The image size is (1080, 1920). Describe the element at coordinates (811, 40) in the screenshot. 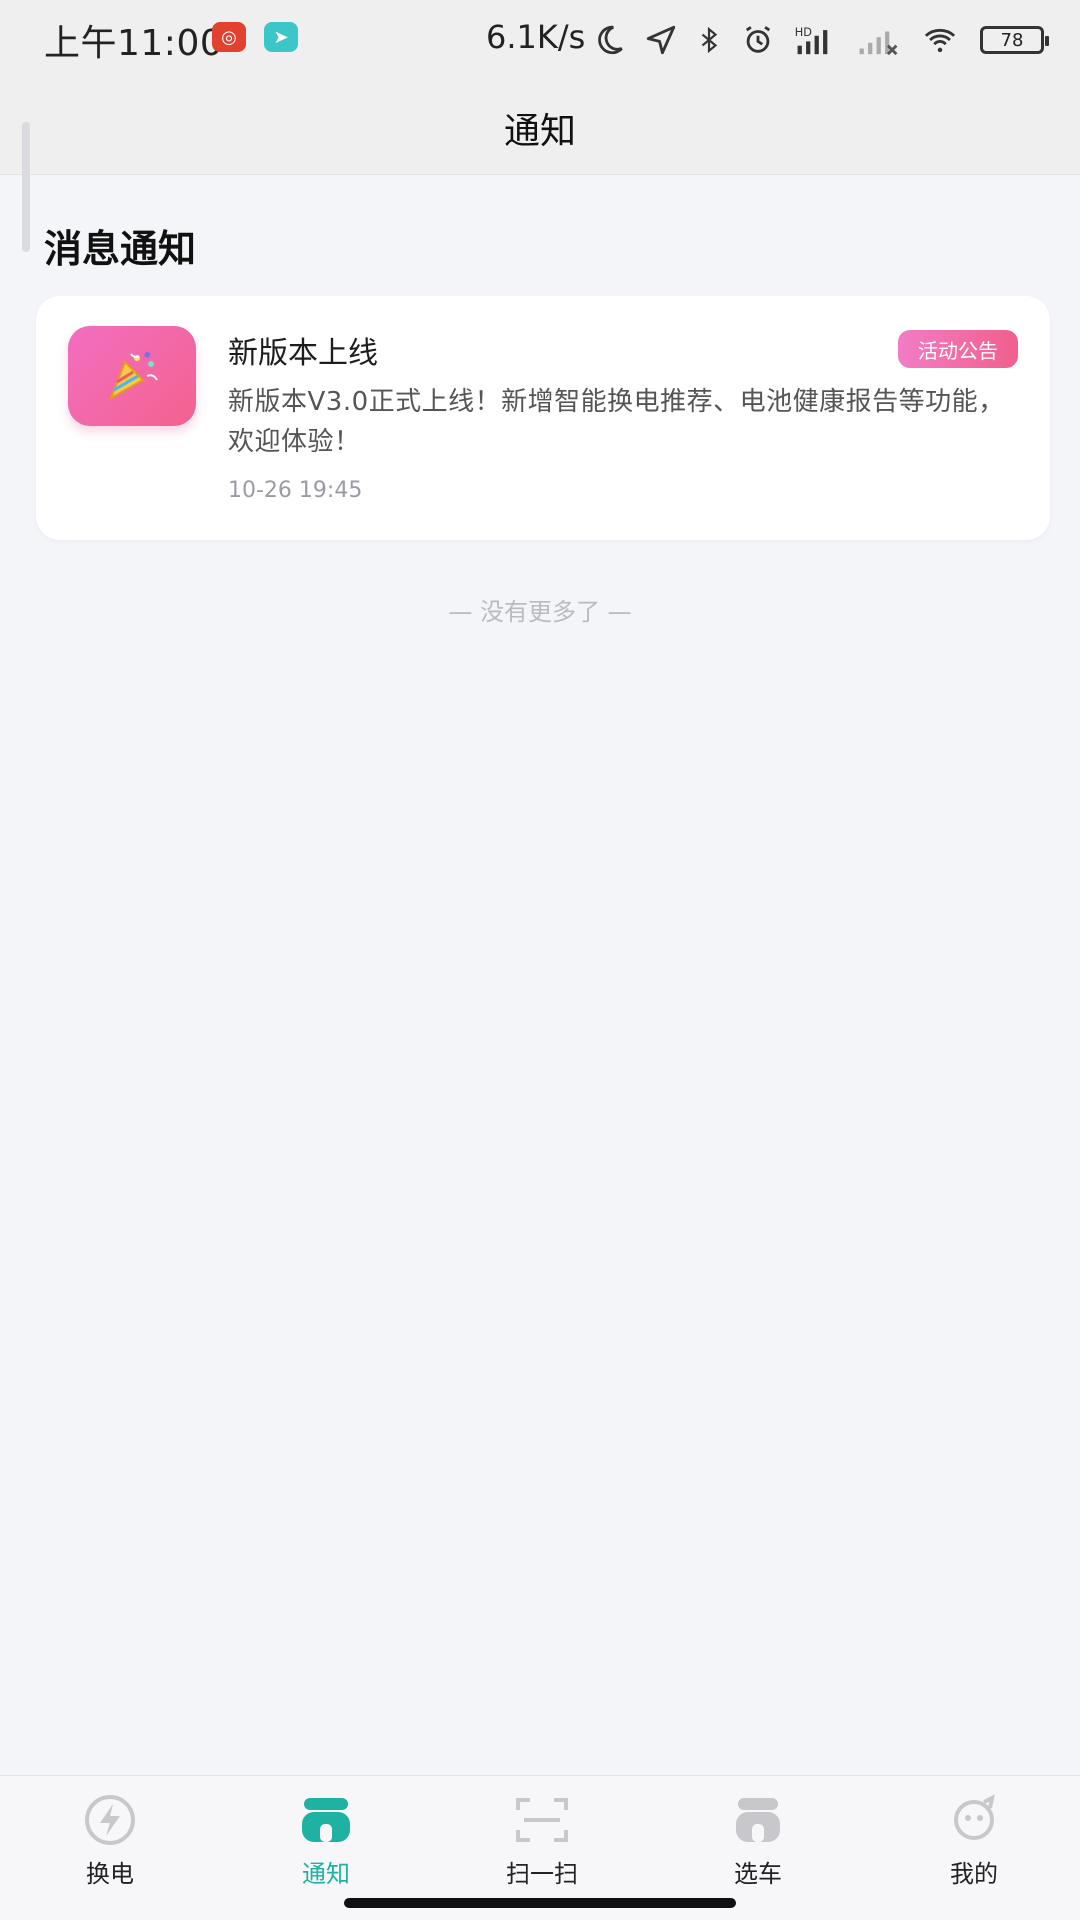

I see `signal-hd-icon: HD` at that location.